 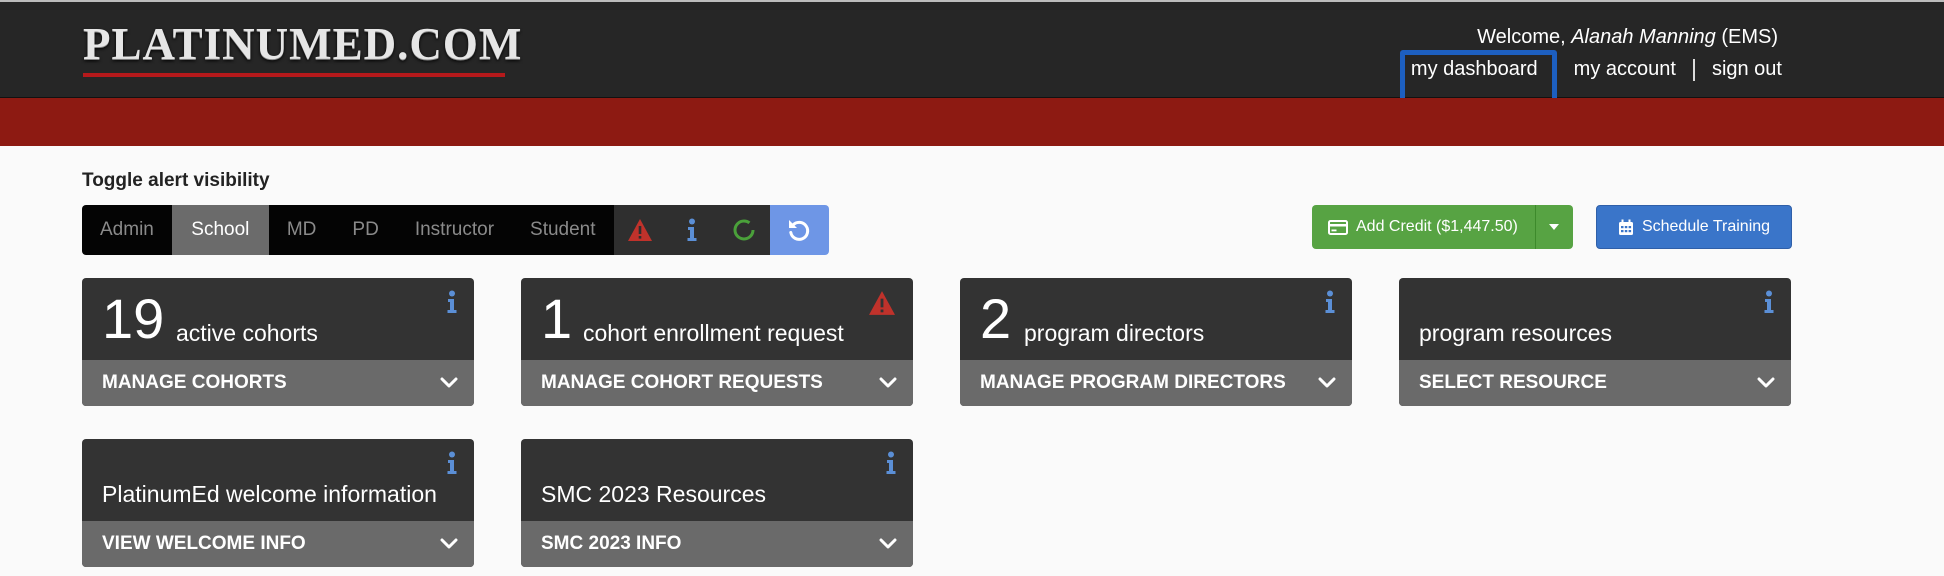 I want to click on card-active-cohorts: 19 active cohorts MANAGE COHORTS, so click(x=278, y=342).